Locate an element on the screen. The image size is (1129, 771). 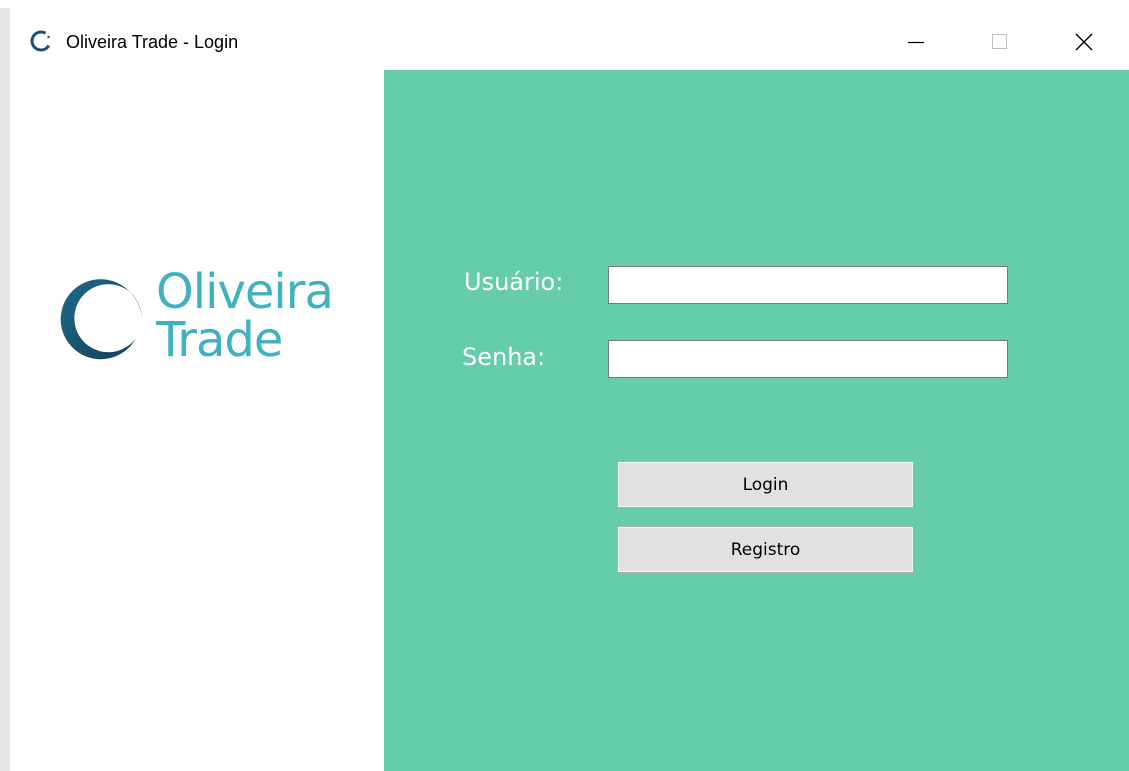
window-title: Oliveira Trade - Login is located at coordinates (152, 42).